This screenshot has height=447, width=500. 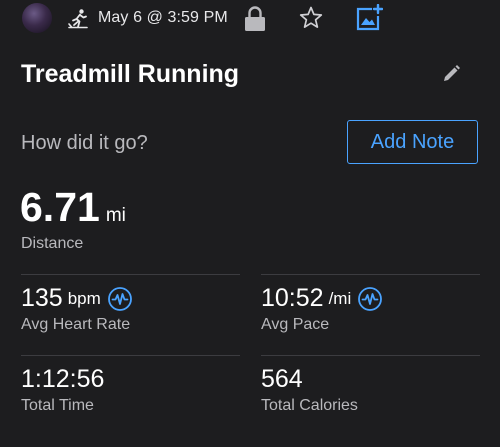 What do you see at coordinates (57, 405) in the screenshot?
I see `total-time-label: Total Time` at bounding box center [57, 405].